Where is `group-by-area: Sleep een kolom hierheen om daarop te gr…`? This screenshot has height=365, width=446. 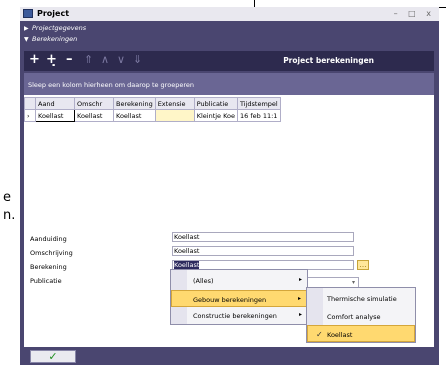
group-by-area: Sleep een kolom hierheen om daarop te gr… is located at coordinates (229, 84).